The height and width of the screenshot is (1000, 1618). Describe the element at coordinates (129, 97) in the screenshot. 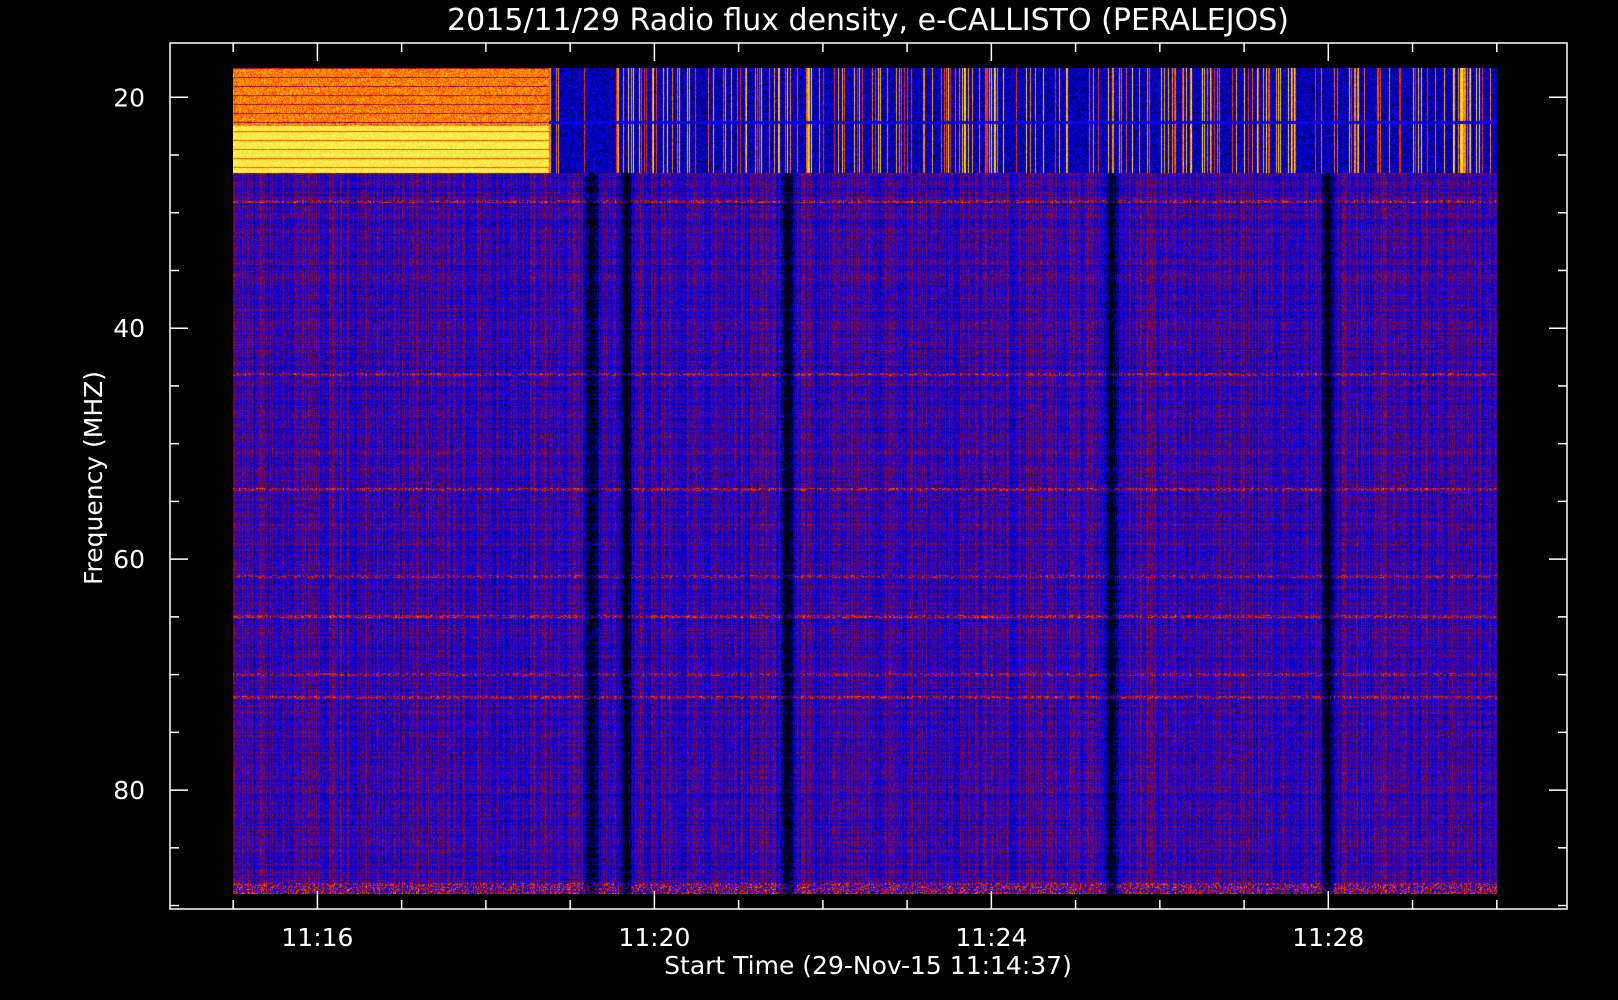

I see `y-tick-label: 20` at that location.